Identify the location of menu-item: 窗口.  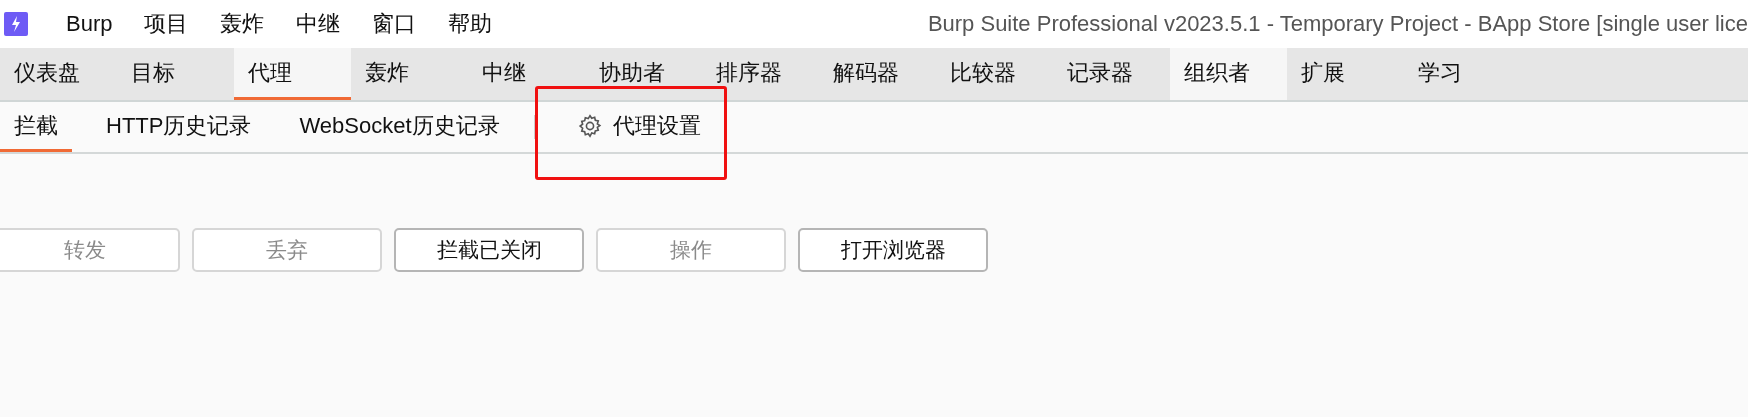
(394, 24).